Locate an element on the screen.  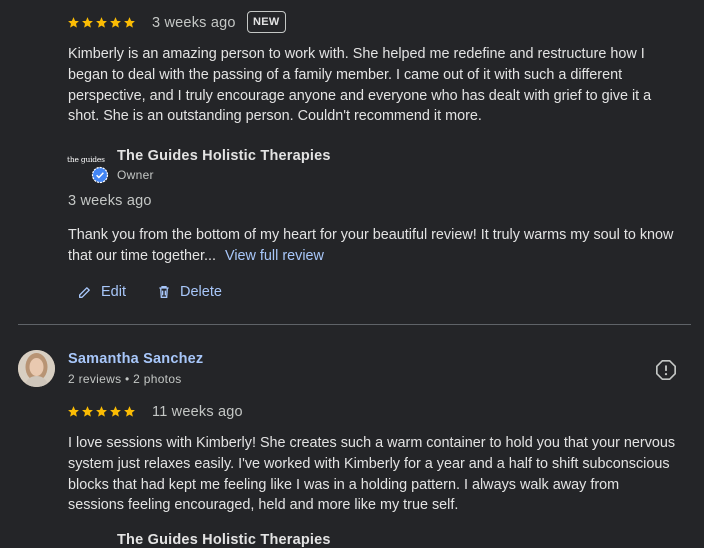
reviewer-avatar is located at coordinates (36, 368).